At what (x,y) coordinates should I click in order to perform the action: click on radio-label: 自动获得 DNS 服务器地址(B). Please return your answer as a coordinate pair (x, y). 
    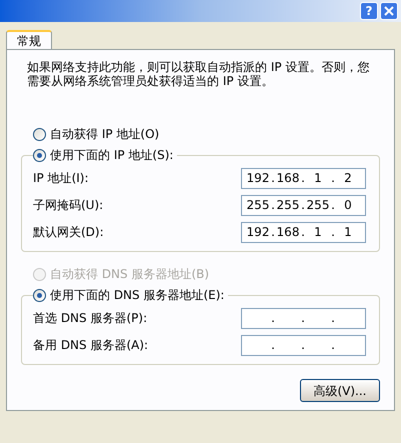
    Looking at the image, I should click on (130, 274).